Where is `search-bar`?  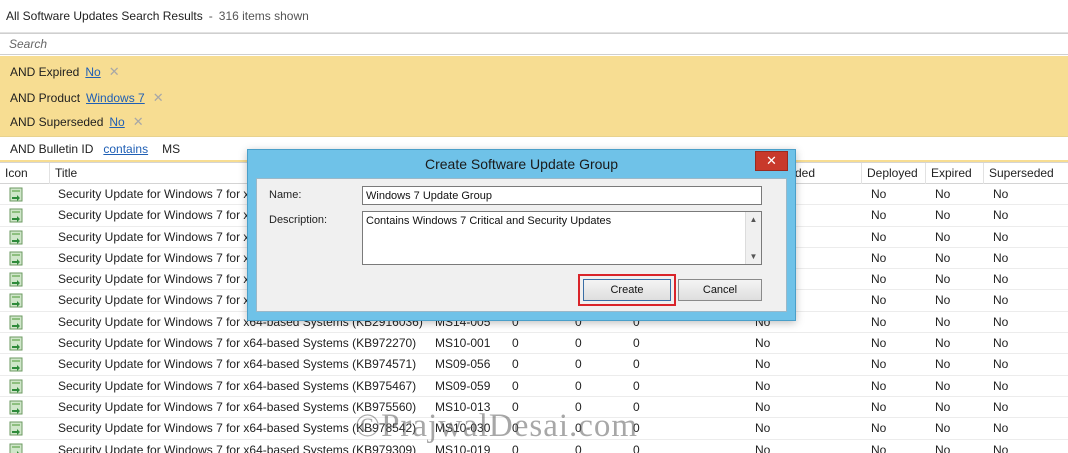
search-bar is located at coordinates (534, 44).